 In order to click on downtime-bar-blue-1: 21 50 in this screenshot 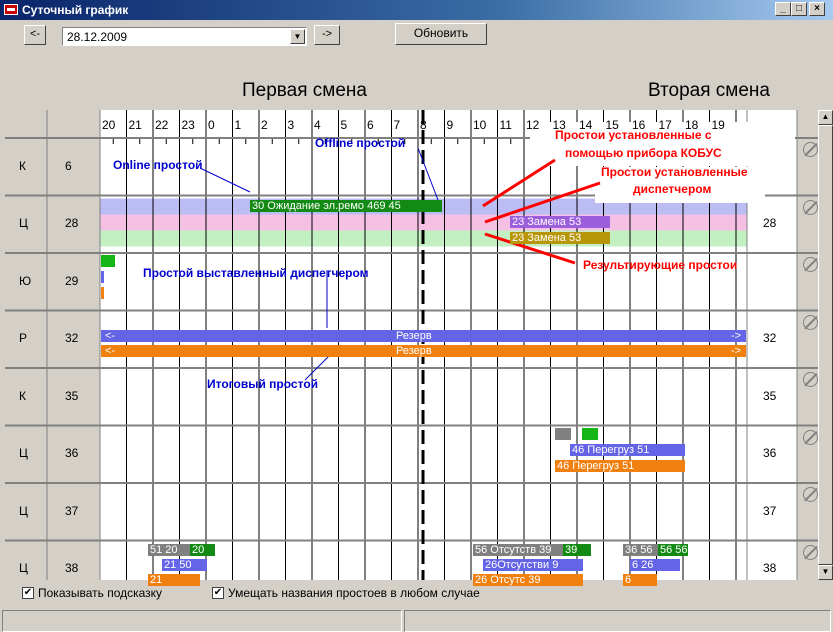, I will do `click(184, 564)`.